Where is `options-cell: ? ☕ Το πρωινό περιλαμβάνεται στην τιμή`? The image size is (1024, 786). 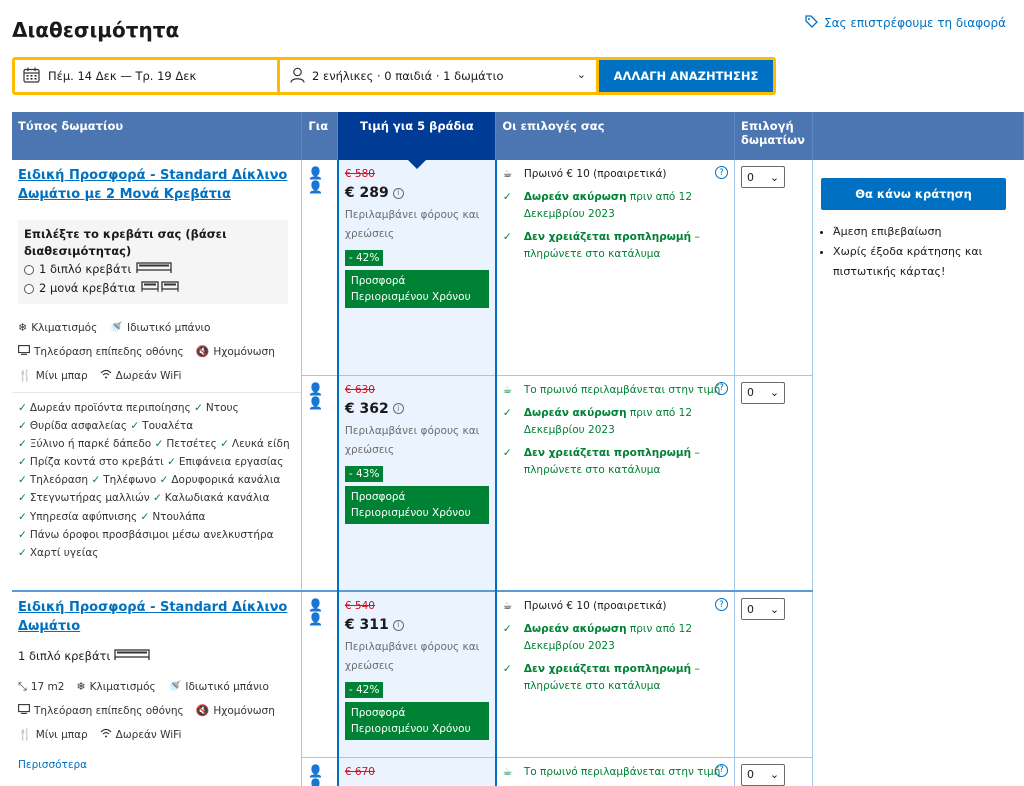
options-cell: ? ☕ Το πρωινό περιλαμβάνεται στην τιμή is located at coordinates (615, 771).